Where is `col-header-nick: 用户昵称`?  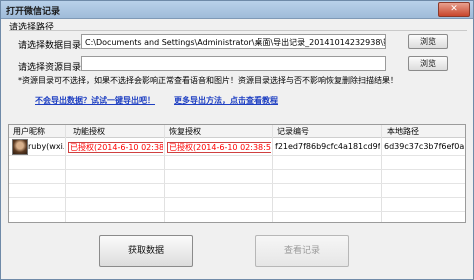
col-header-nick: 用户昵称 is located at coordinates (29, 131).